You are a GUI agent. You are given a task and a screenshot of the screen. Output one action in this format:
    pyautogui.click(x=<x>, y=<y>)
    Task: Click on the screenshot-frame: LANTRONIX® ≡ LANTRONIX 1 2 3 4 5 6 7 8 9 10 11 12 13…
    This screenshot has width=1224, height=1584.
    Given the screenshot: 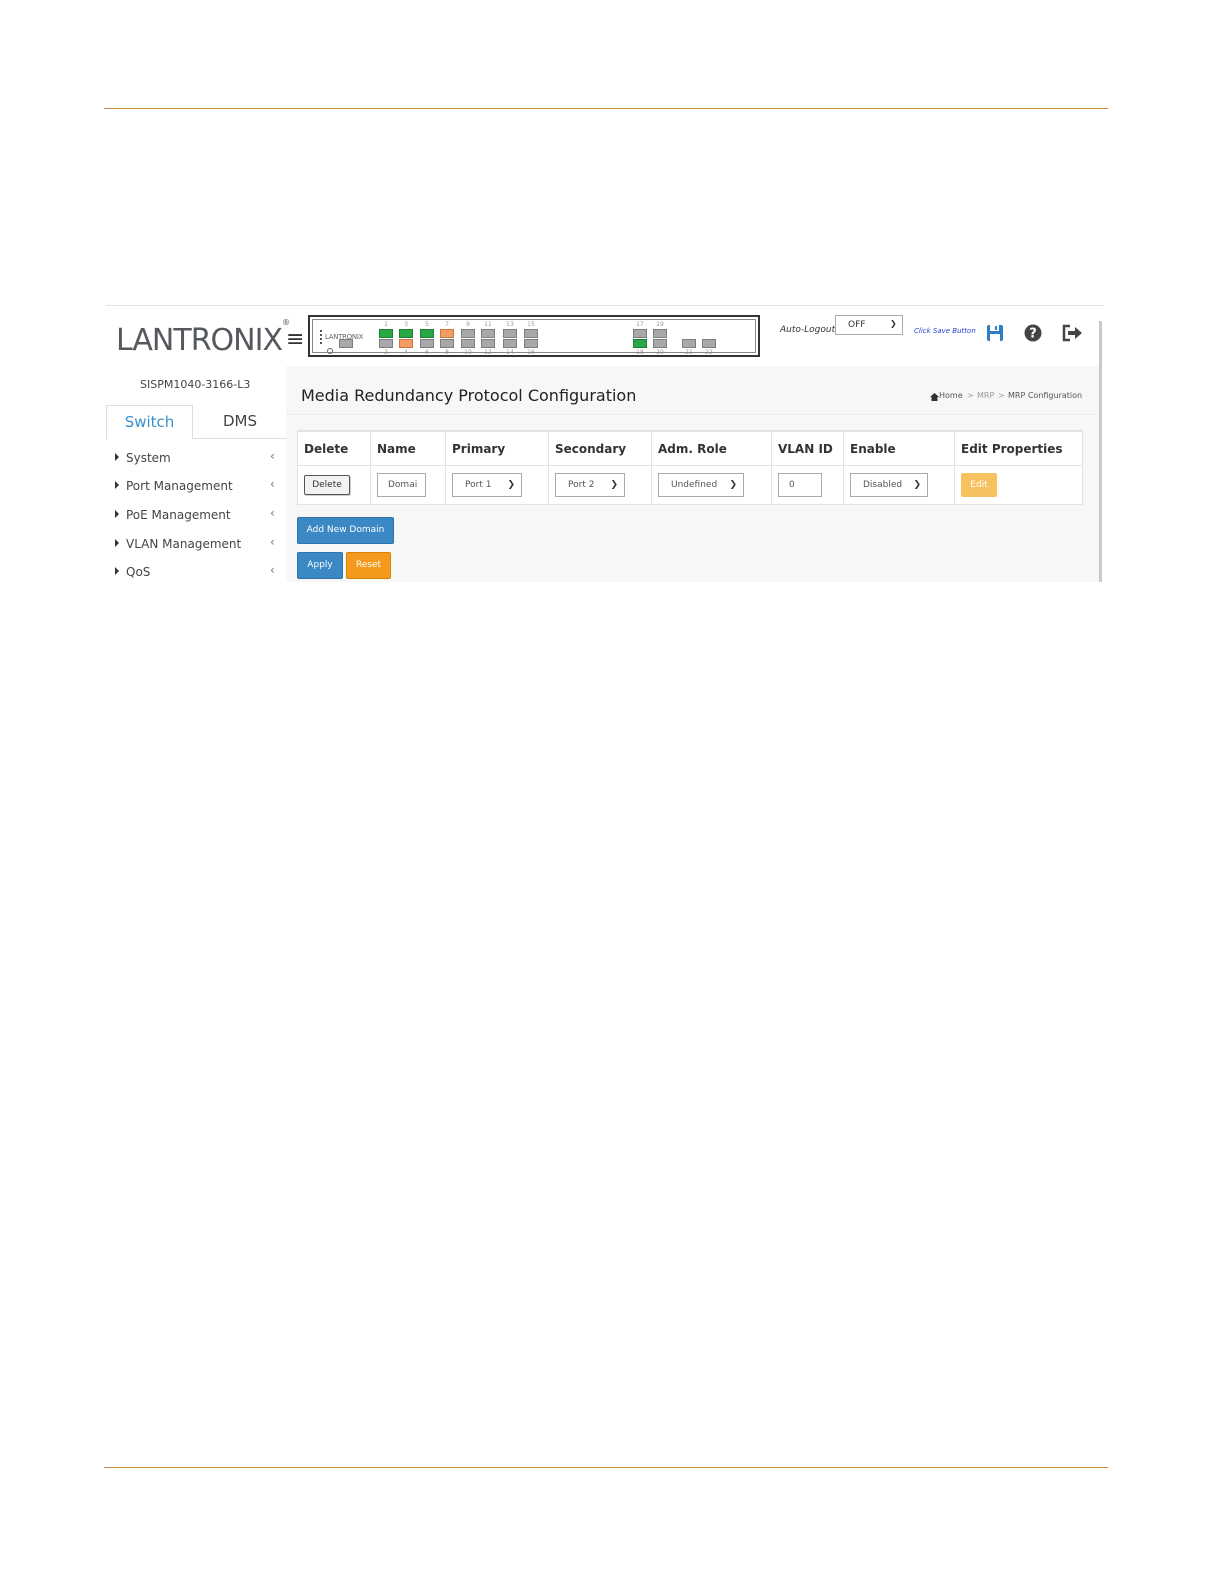 What is the action you would take?
    pyautogui.click(x=605, y=443)
    